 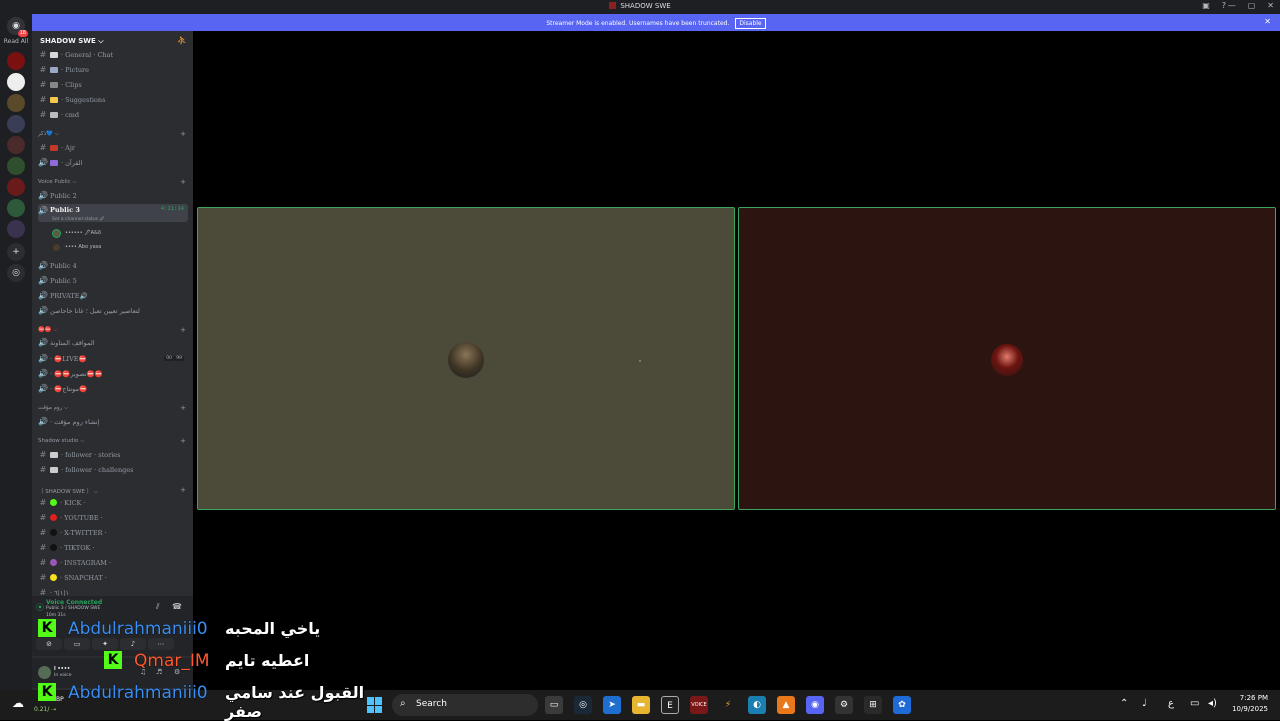 I want to click on channel-public5: 🔊 Public 5, so click(x=113, y=280).